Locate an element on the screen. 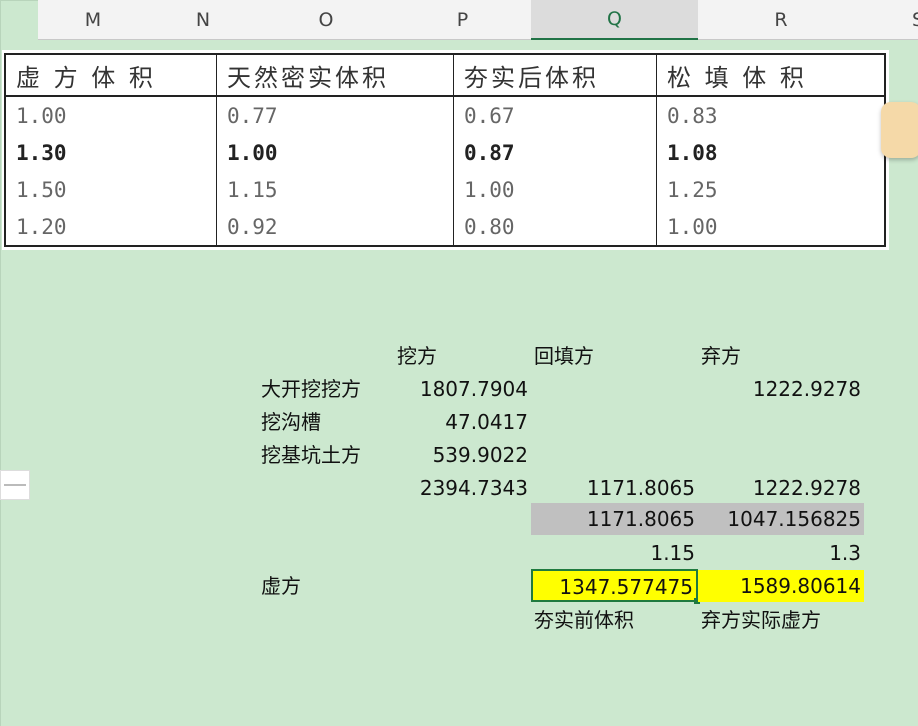  ref-cell: 1.15 is located at coordinates (335, 189).